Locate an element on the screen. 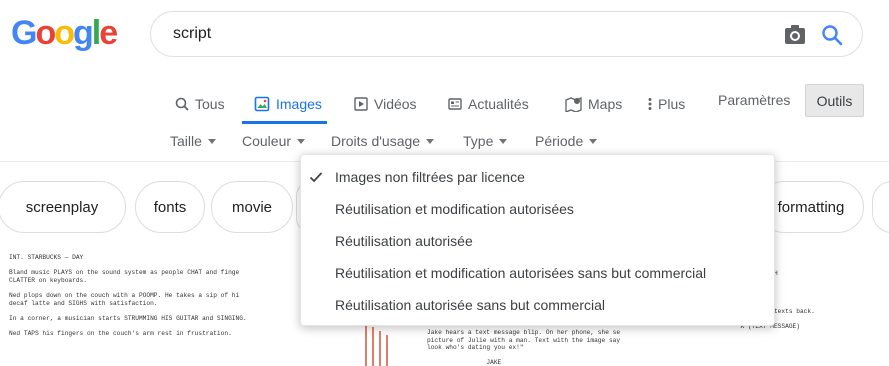 The image size is (889, 366). tab-videos: Vidéos is located at coordinates (385, 104).